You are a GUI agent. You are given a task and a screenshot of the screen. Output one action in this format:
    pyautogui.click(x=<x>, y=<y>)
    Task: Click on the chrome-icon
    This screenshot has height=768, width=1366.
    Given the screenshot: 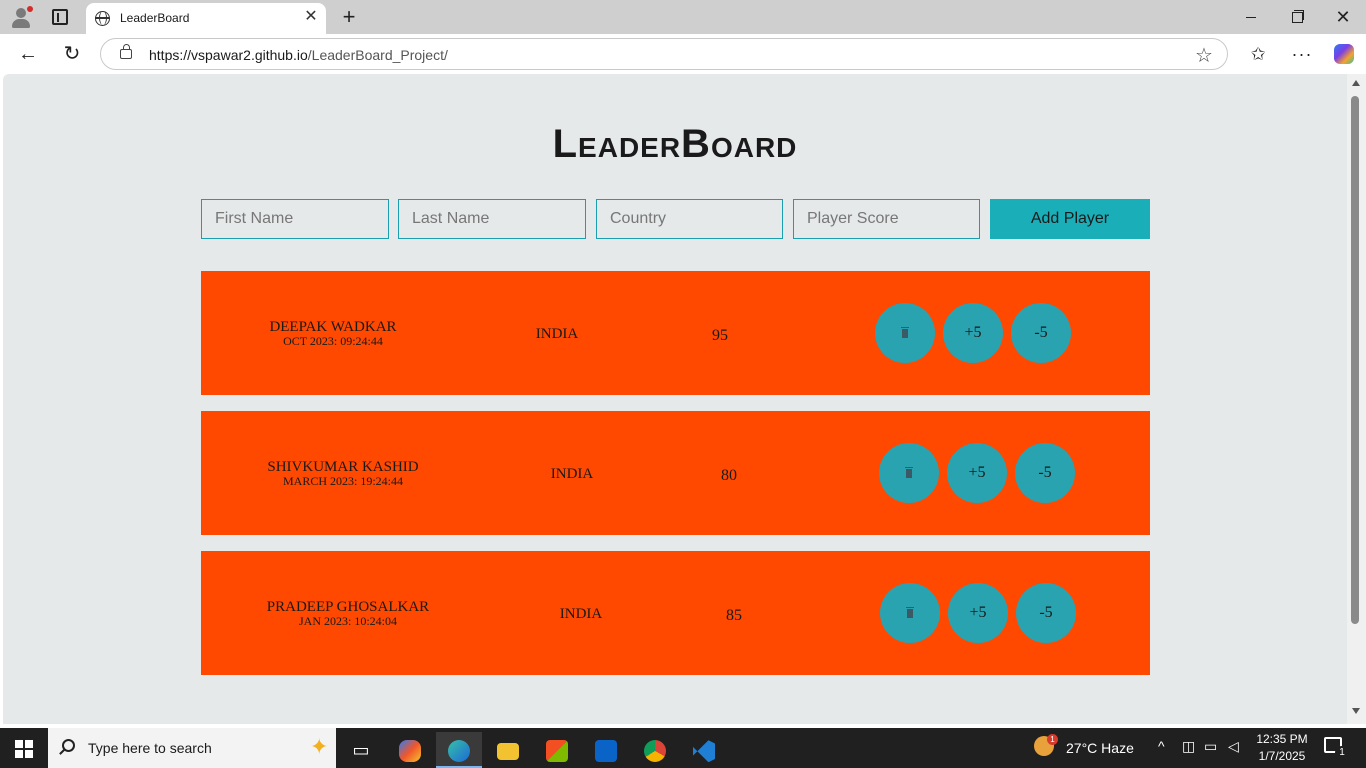 What is the action you would take?
    pyautogui.click(x=655, y=750)
    